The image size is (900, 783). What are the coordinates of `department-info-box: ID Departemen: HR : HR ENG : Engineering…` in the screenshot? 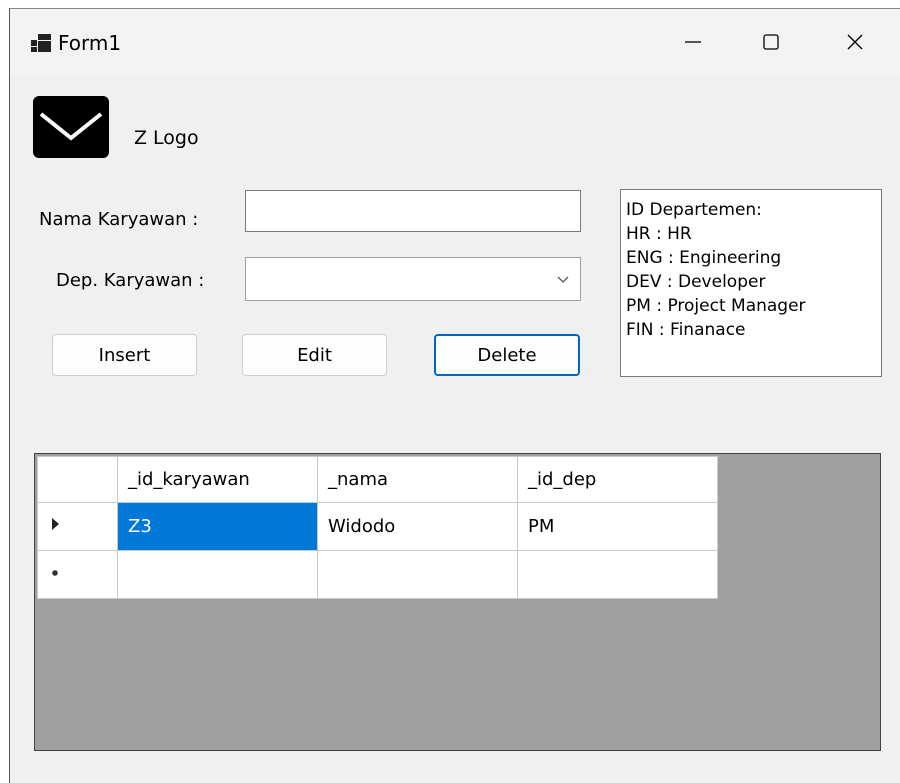 It's located at (751, 283).